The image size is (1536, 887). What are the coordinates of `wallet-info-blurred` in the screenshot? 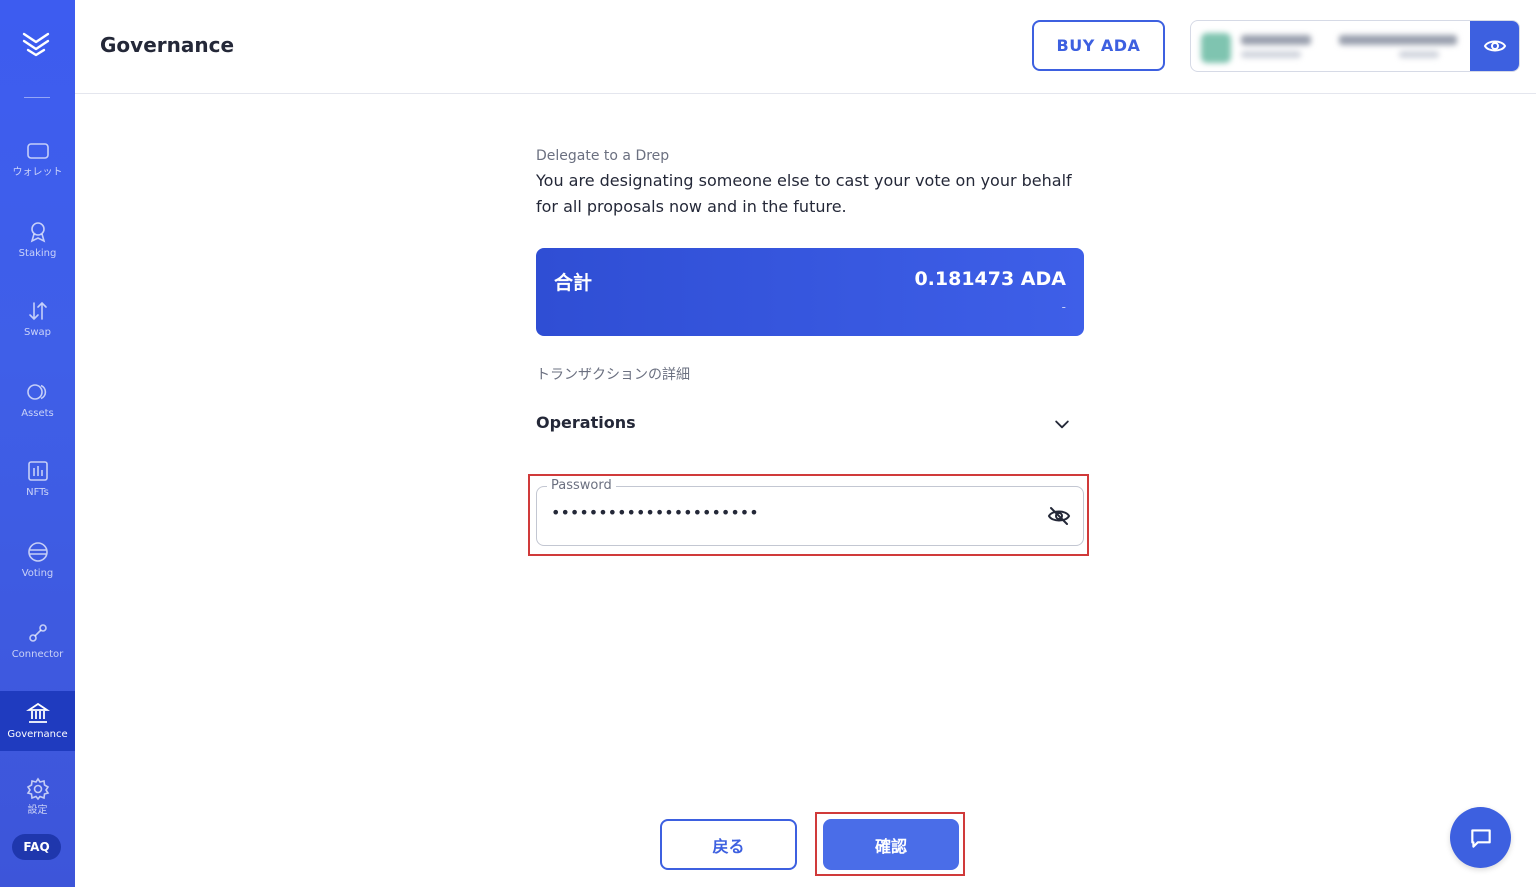 It's located at (1333, 47).